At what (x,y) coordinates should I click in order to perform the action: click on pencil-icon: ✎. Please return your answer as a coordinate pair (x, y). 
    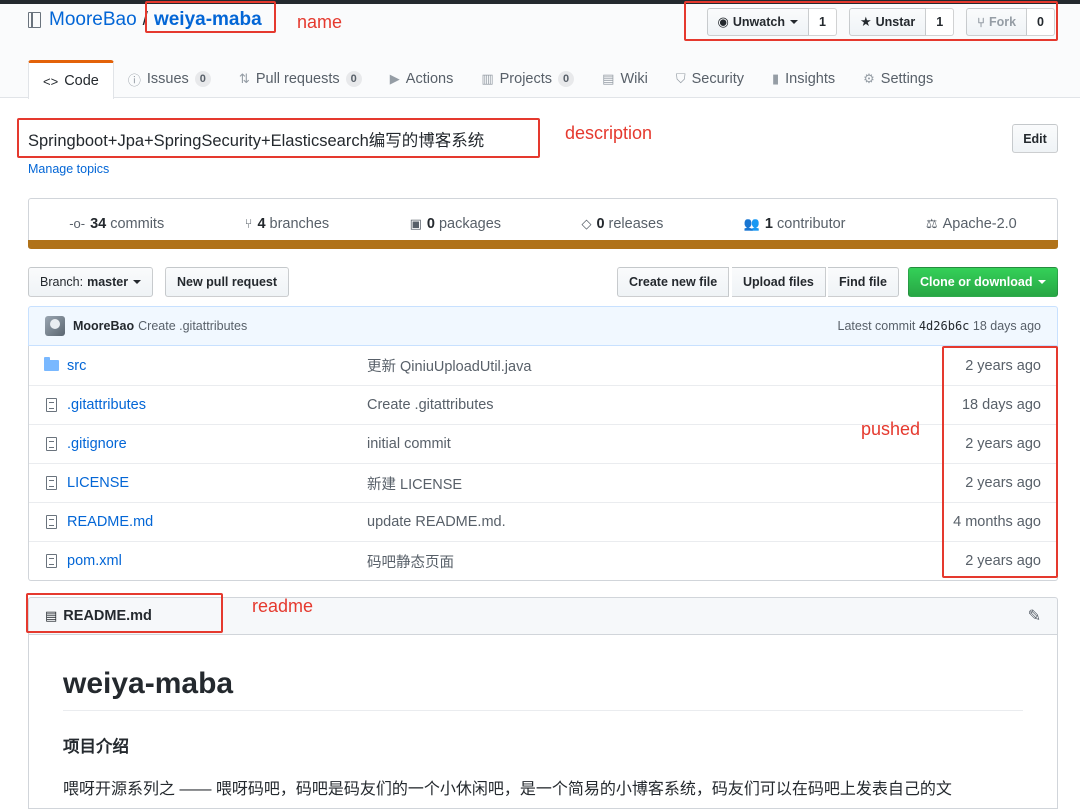
    Looking at the image, I should click on (1034, 616).